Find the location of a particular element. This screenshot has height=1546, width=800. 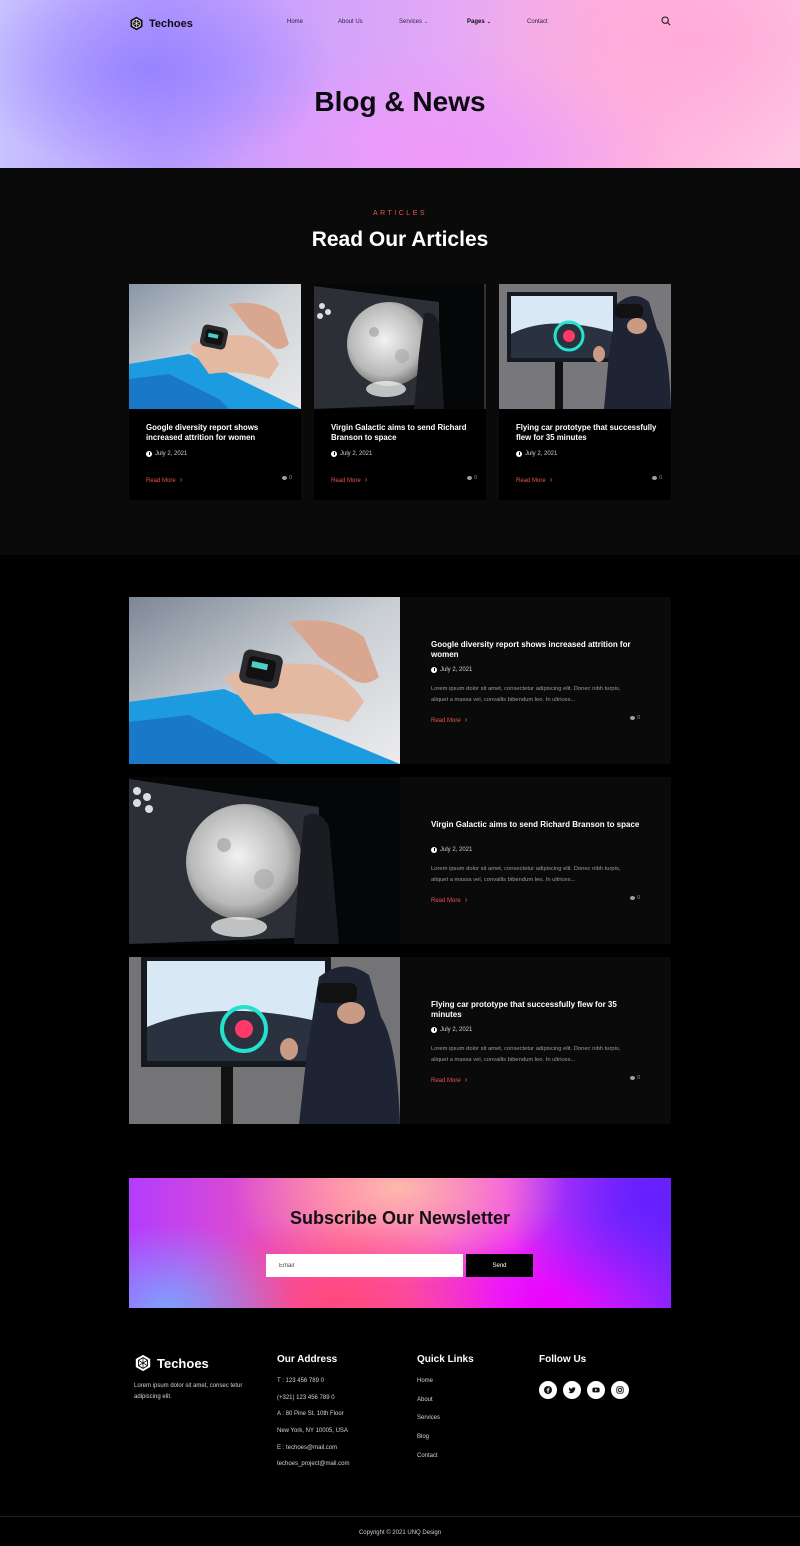

footer-link-home: Home is located at coordinates (428, 1387).